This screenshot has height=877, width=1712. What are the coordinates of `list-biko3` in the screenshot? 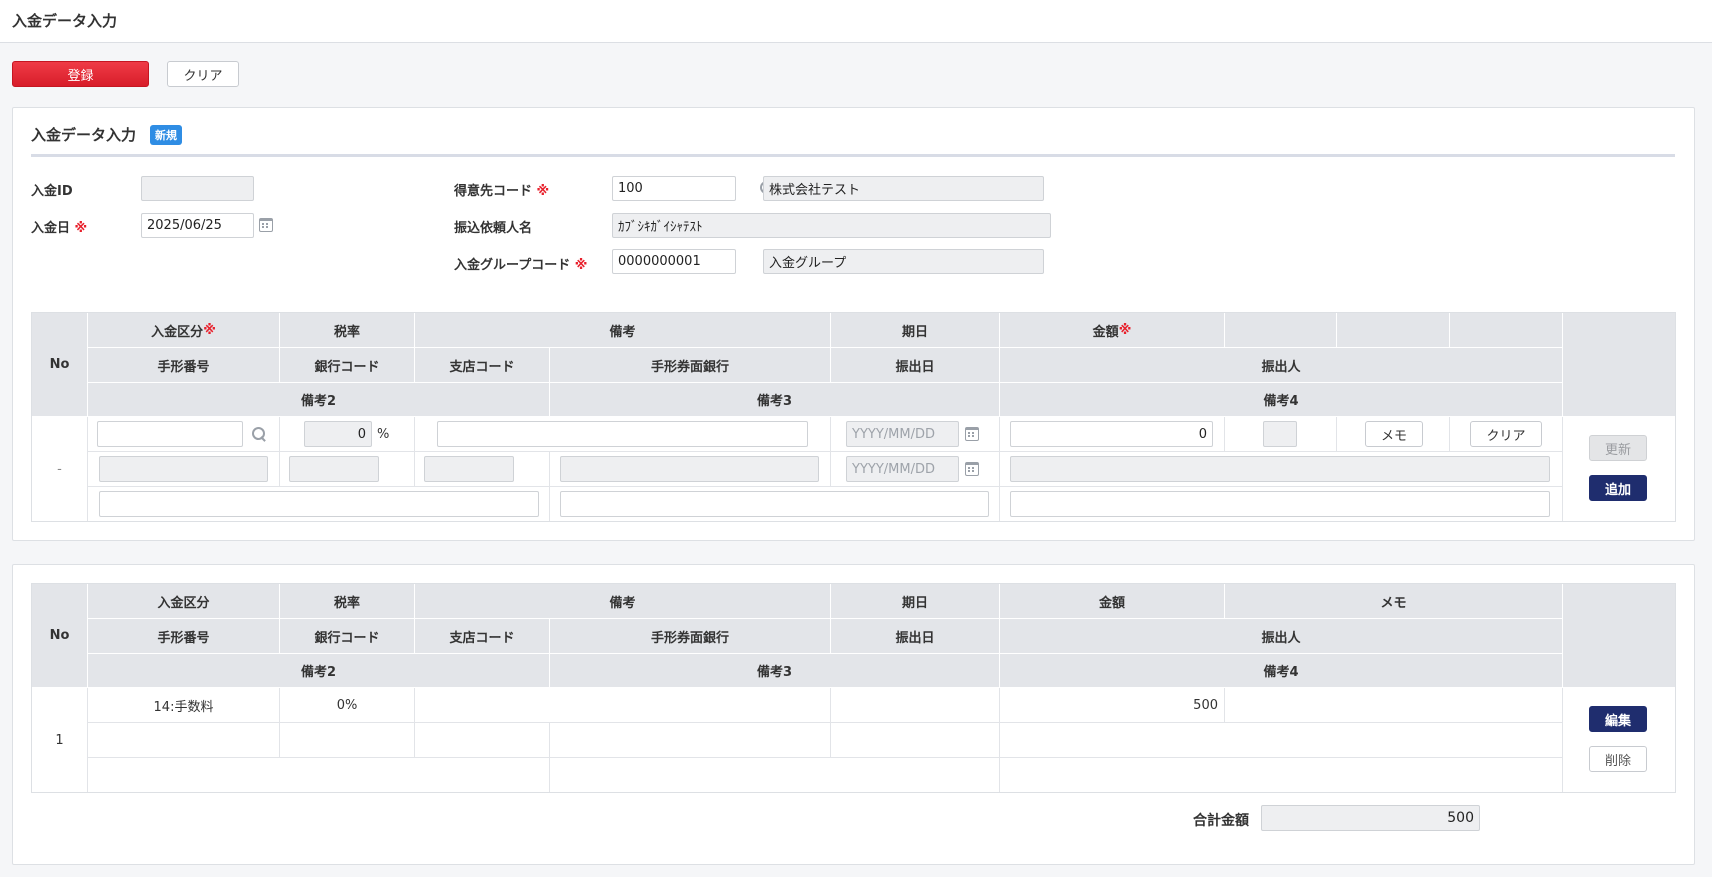 It's located at (775, 775).